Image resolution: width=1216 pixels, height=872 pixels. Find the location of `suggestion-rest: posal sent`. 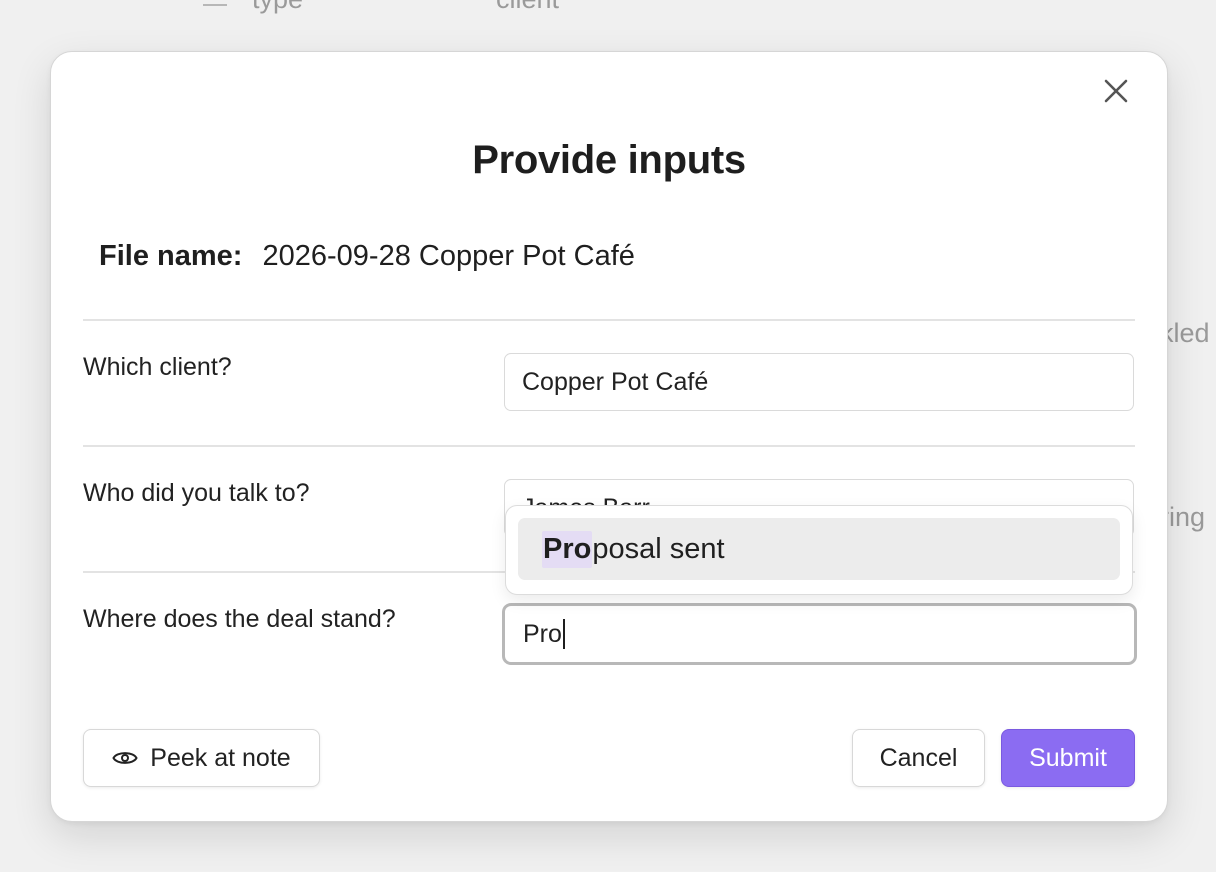

suggestion-rest: posal sent is located at coordinates (658, 548).